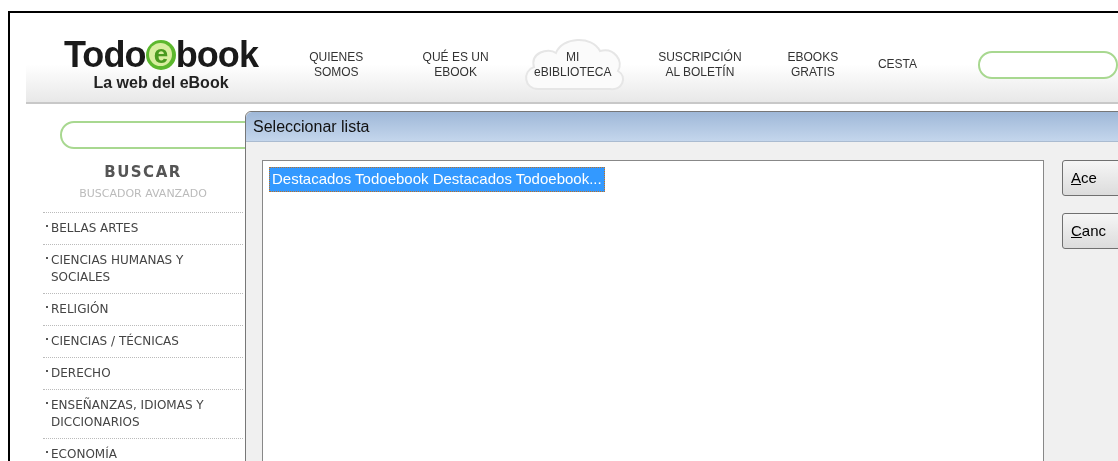  What do you see at coordinates (143, 172) in the screenshot?
I see `search-heading: BUSCAR` at bounding box center [143, 172].